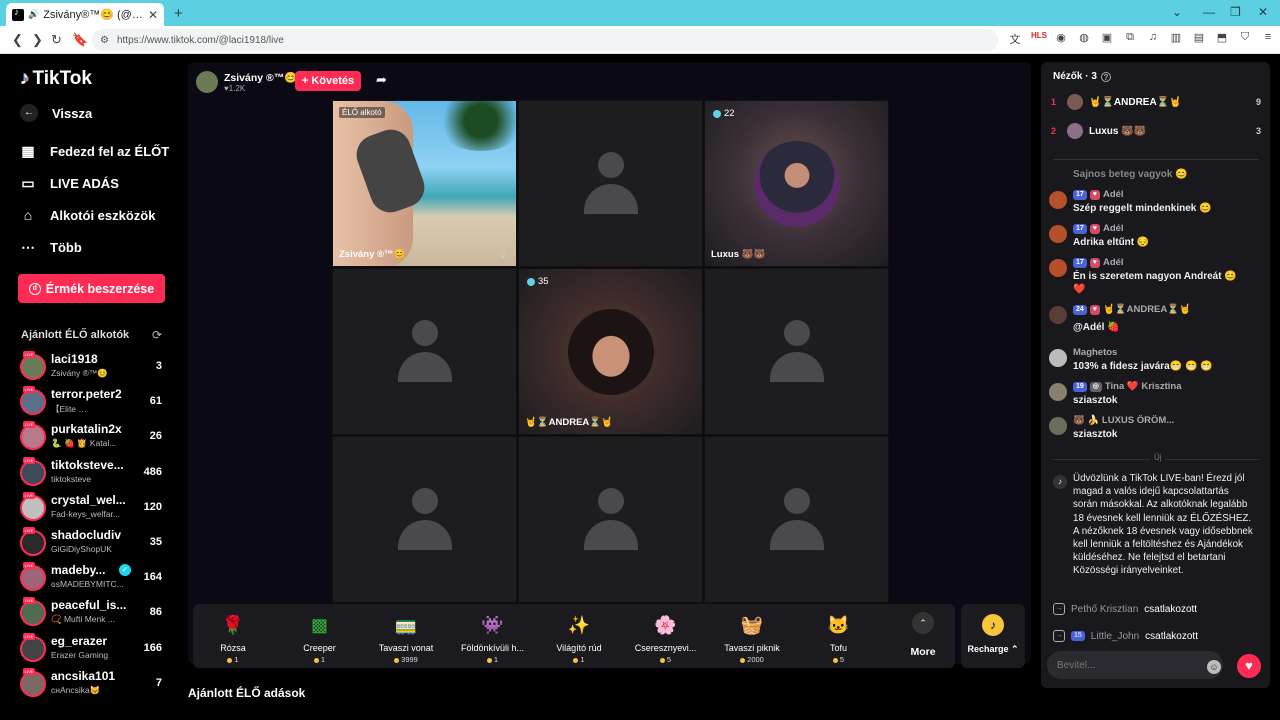 This screenshot has height=720, width=1280. Describe the element at coordinates (153, 15) in the screenshot. I see `close-tab-icon: ✕` at that location.